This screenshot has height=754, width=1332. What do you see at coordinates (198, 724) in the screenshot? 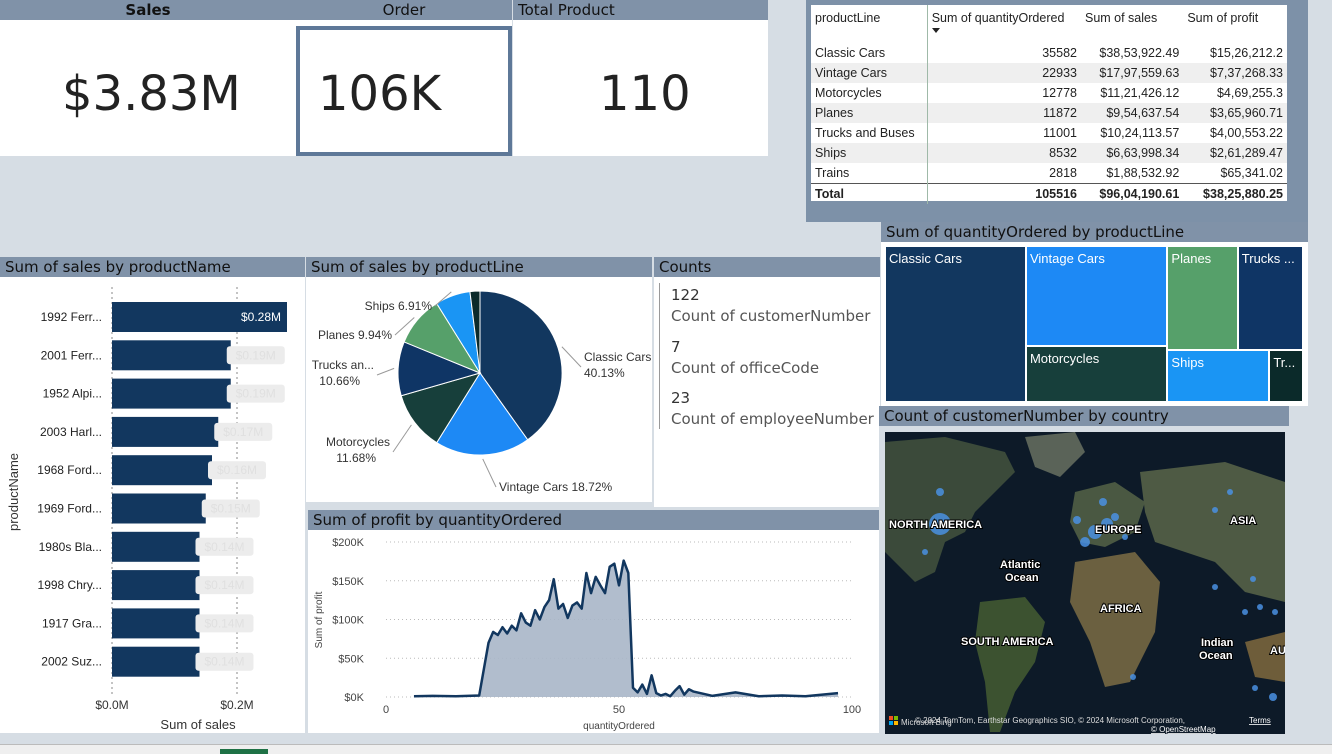
I see `bar-x-axis-title: Sum of sales` at bounding box center [198, 724].